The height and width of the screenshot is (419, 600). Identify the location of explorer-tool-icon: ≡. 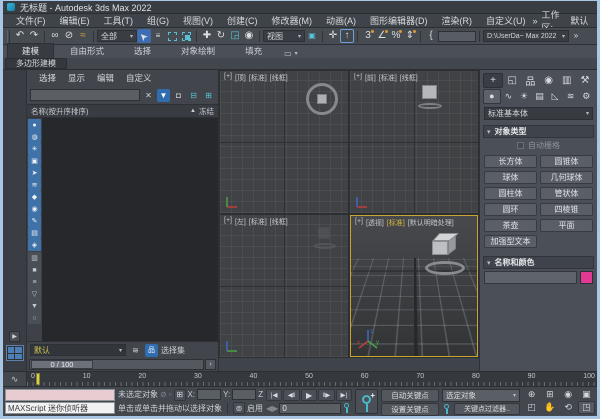
(34, 282).